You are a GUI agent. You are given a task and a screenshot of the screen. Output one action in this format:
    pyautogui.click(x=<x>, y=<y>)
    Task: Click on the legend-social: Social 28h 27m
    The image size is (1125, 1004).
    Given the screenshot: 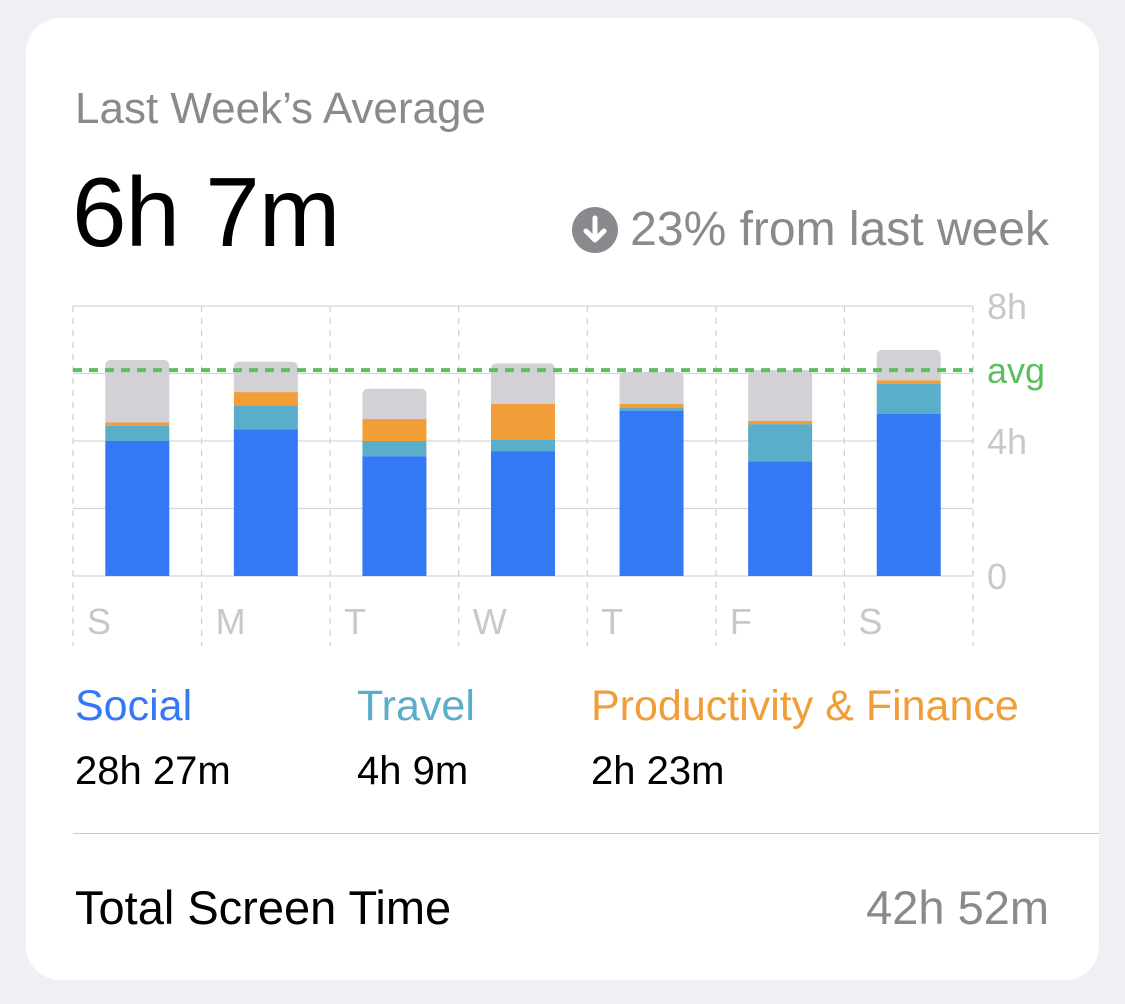 What is the action you would take?
    pyautogui.click(x=153, y=738)
    